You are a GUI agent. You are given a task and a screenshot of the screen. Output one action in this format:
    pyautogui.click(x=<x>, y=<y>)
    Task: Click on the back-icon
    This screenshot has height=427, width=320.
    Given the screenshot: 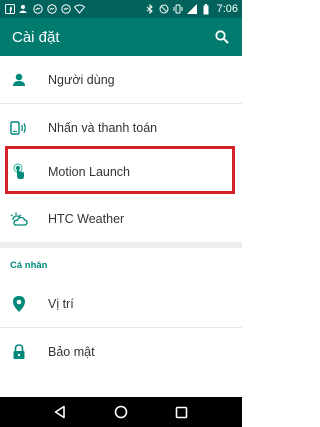 What is the action you would take?
    pyautogui.click(x=60, y=412)
    